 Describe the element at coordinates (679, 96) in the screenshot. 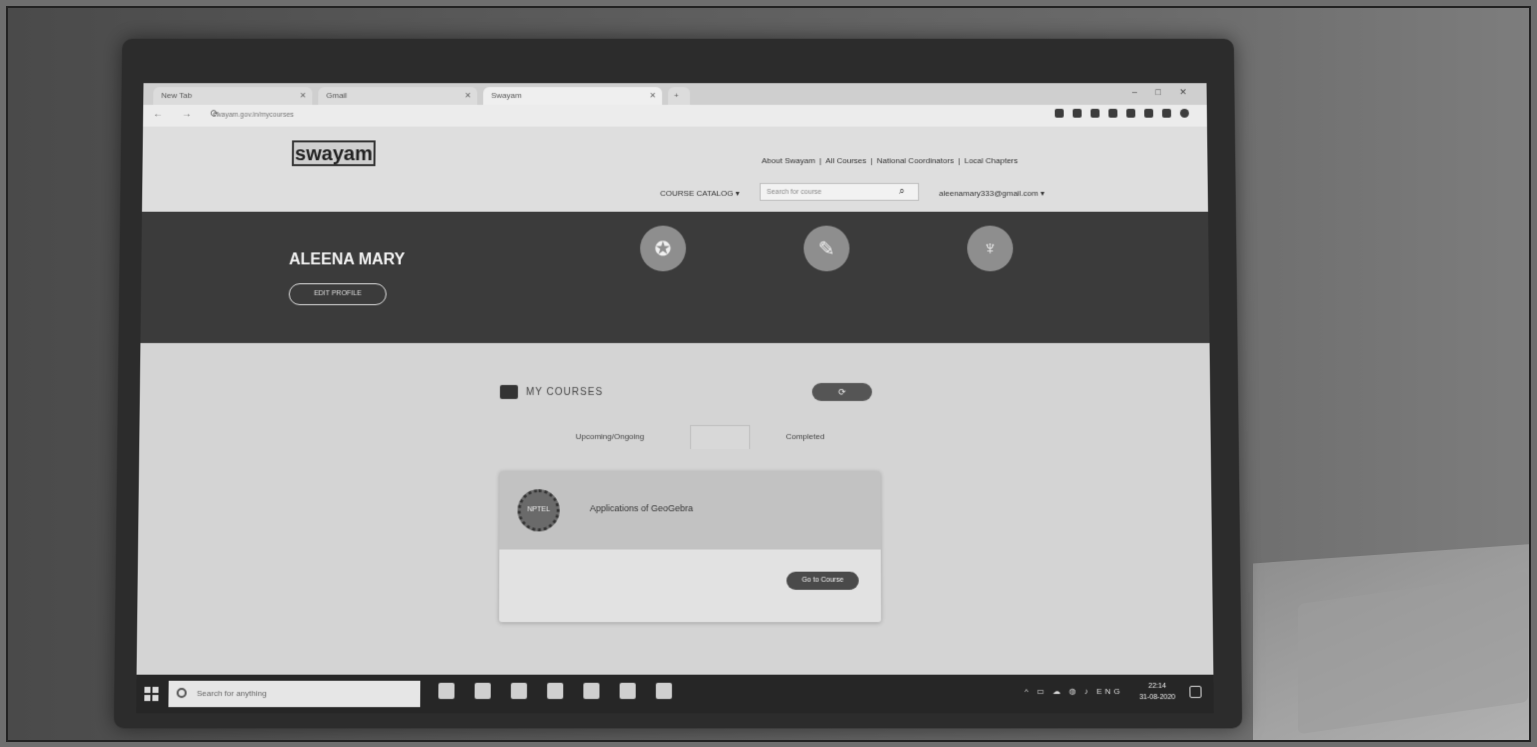

I see `new-tab-button: +` at that location.